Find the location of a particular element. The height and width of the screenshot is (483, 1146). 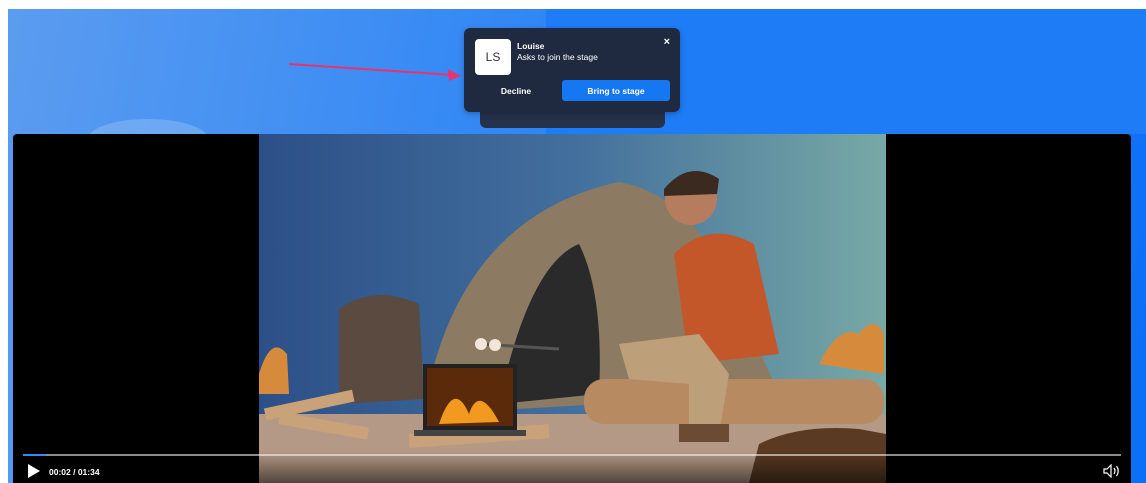

requester-name: Louise is located at coordinates (531, 46).